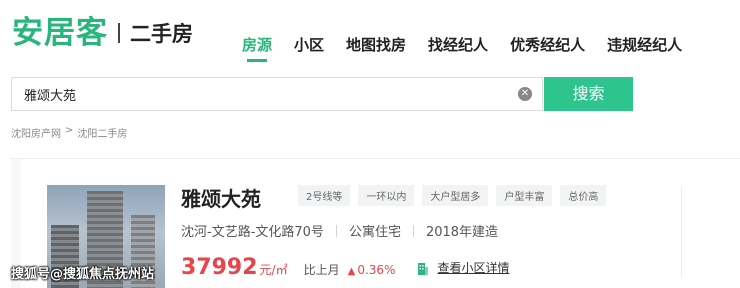 This screenshot has width=740, height=288. I want to click on nav-item-top-agents: 优秀经纪人, so click(547, 44).